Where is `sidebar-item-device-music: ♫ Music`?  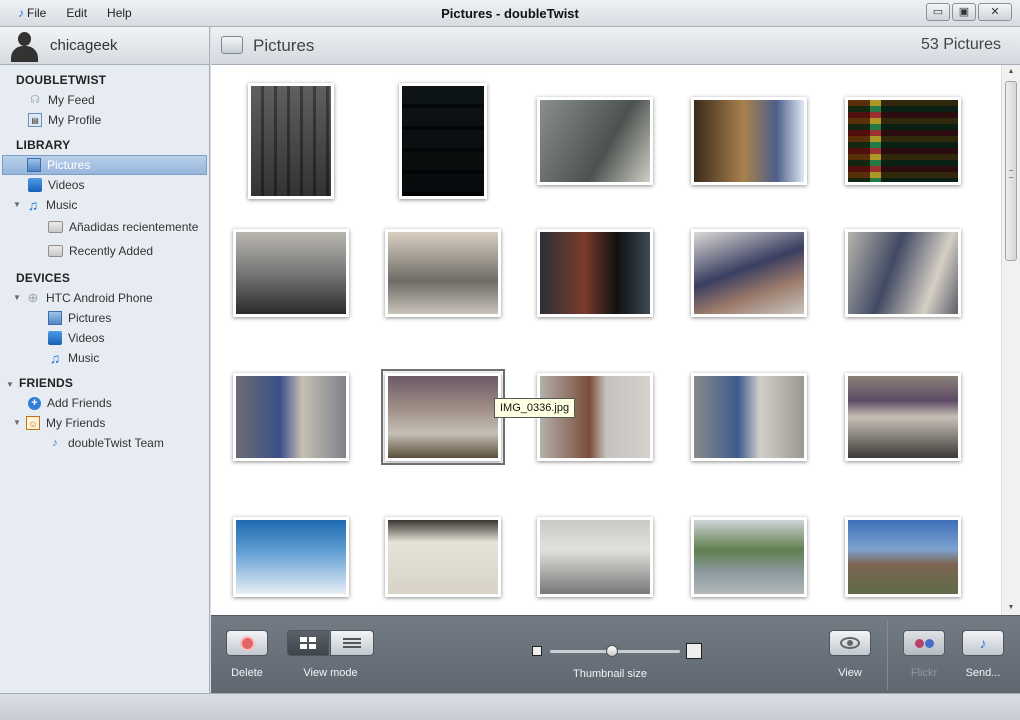
sidebar-item-device-music: ♫ Music is located at coordinates (104, 358).